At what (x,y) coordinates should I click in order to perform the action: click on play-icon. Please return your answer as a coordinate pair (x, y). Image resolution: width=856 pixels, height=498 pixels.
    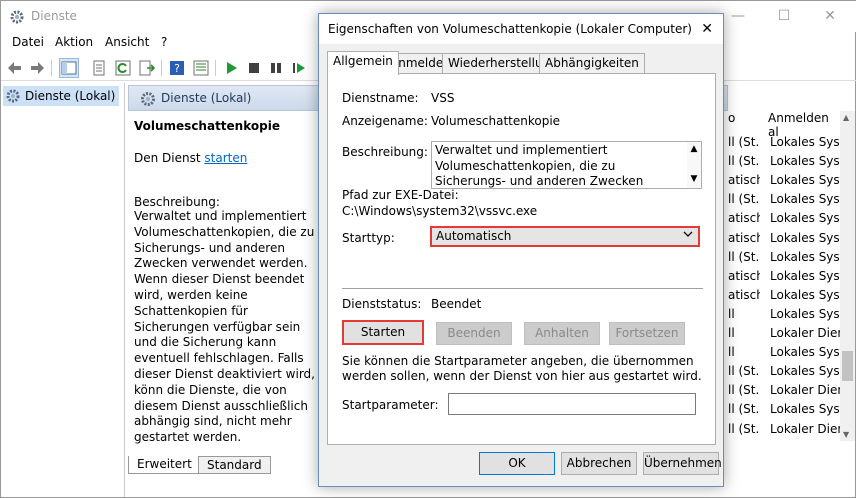
    Looking at the image, I should click on (231, 68).